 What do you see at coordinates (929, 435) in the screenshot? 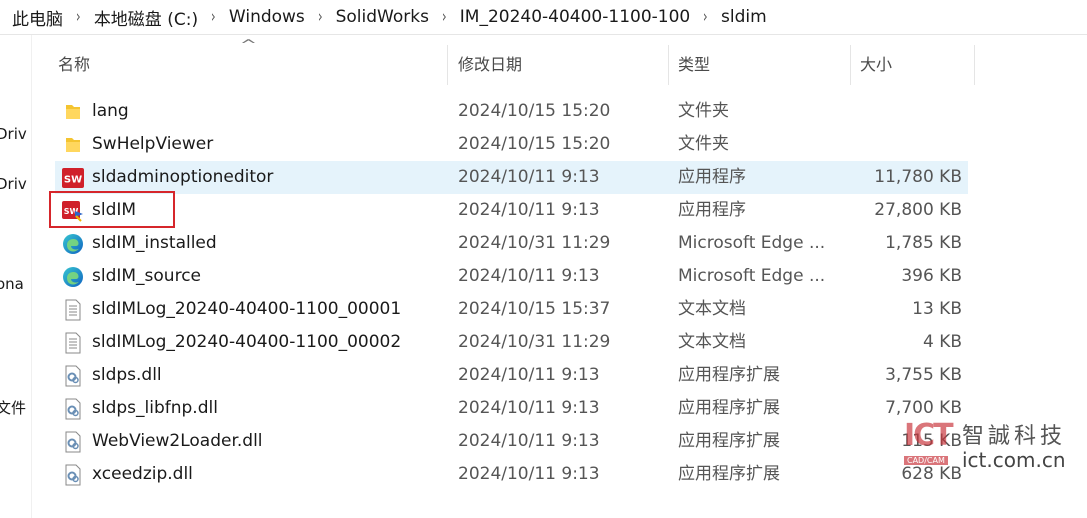
I see `watermark-logo-text: ICT` at bounding box center [929, 435].